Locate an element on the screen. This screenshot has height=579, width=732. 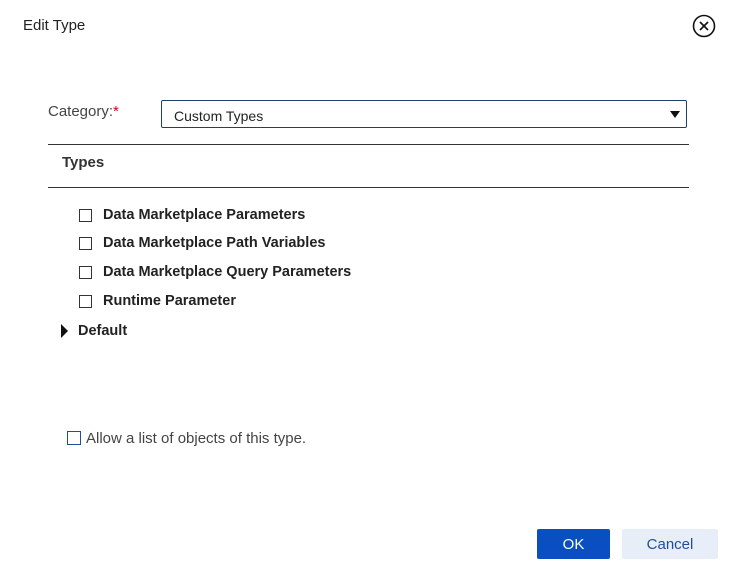
caret-right-icon is located at coordinates (64, 331).